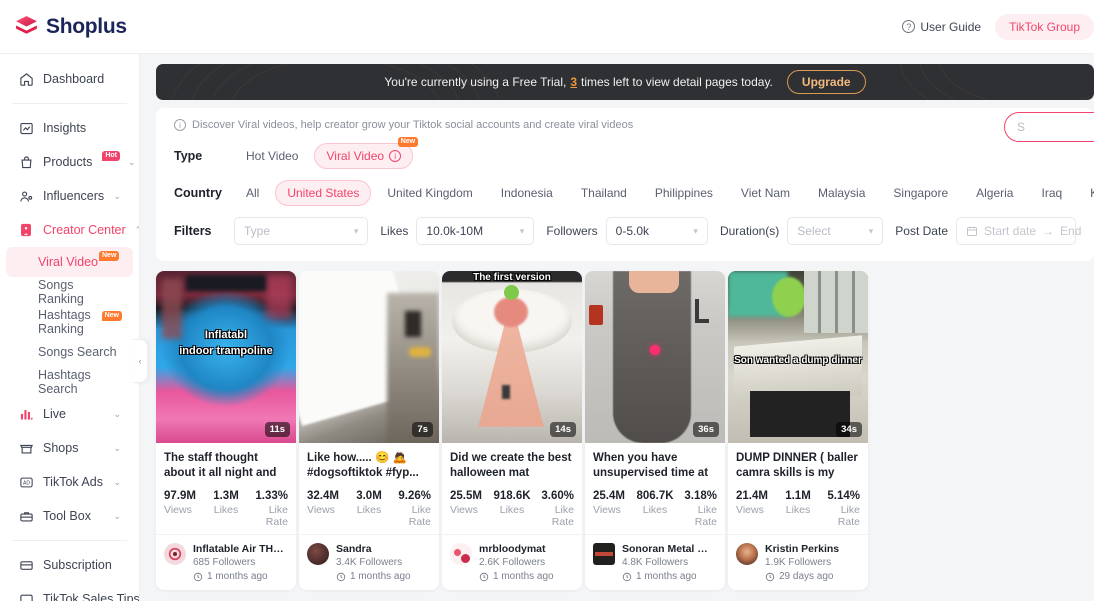  Describe the element at coordinates (272, 156) in the screenshot. I see `chip-hot-video: Hot Video` at that location.